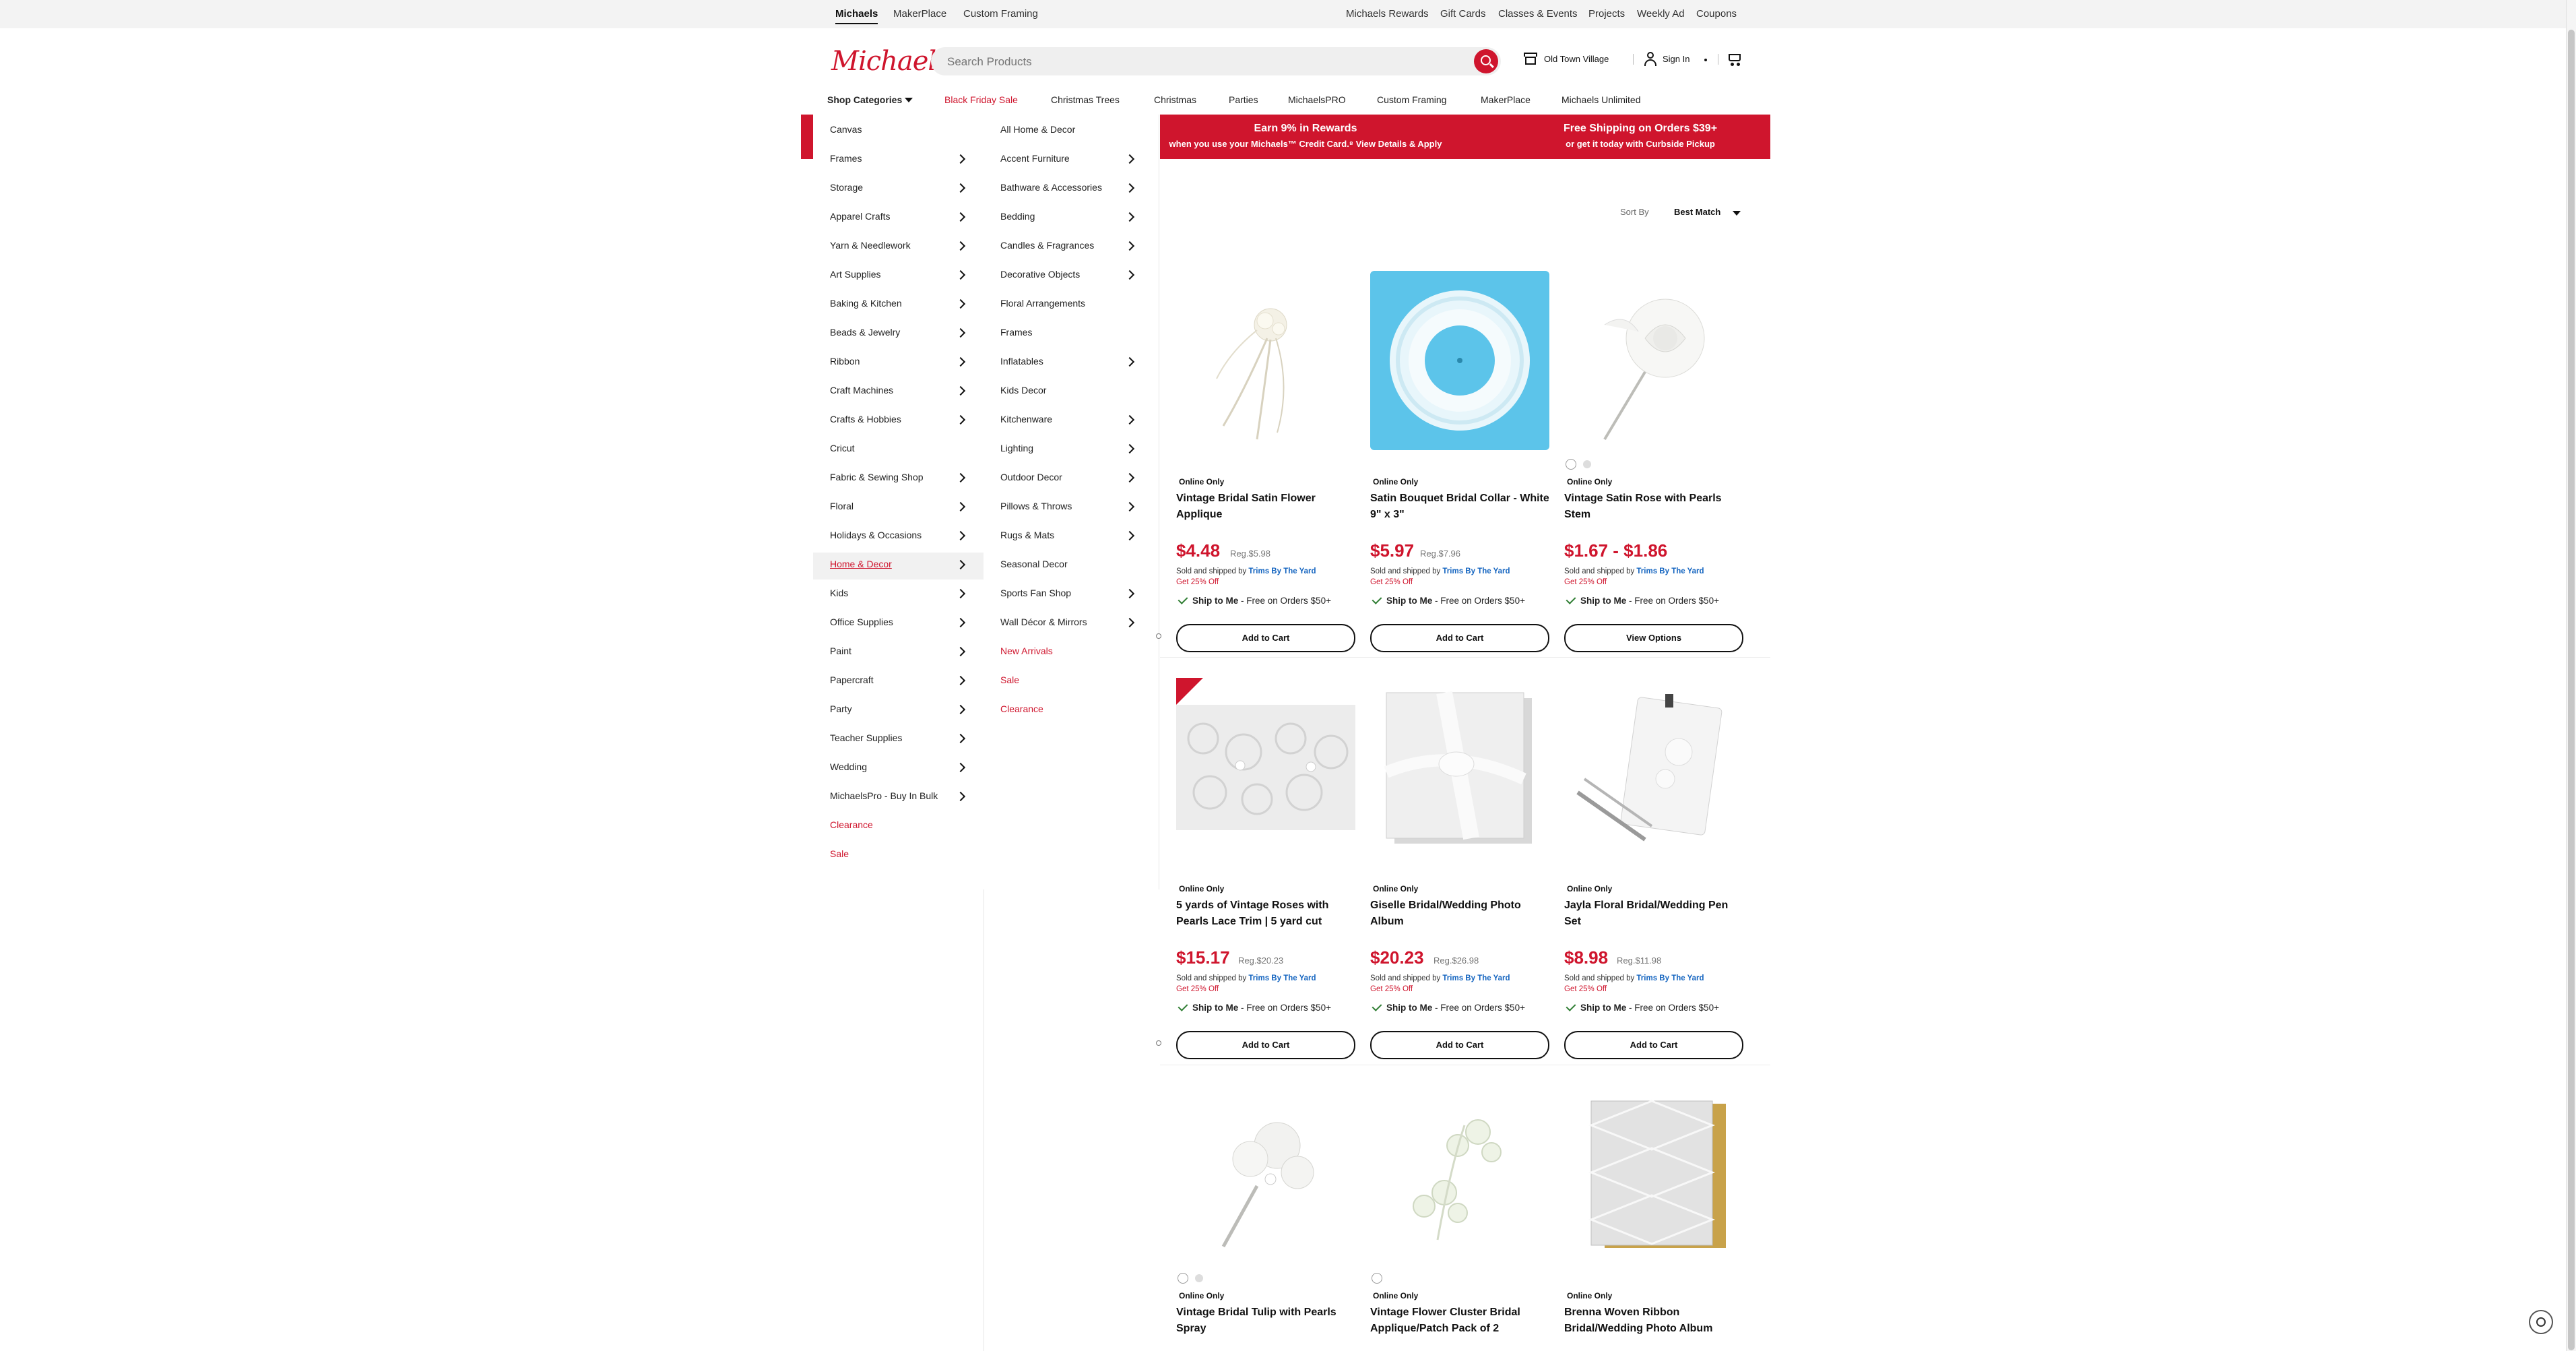  Describe the element at coordinates (1661, 14) in the screenshot. I see `util-link-weekly-ad: Weekly Ad` at that location.